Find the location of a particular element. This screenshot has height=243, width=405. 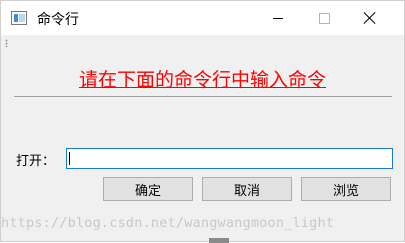

close-button is located at coordinates (370, 18).